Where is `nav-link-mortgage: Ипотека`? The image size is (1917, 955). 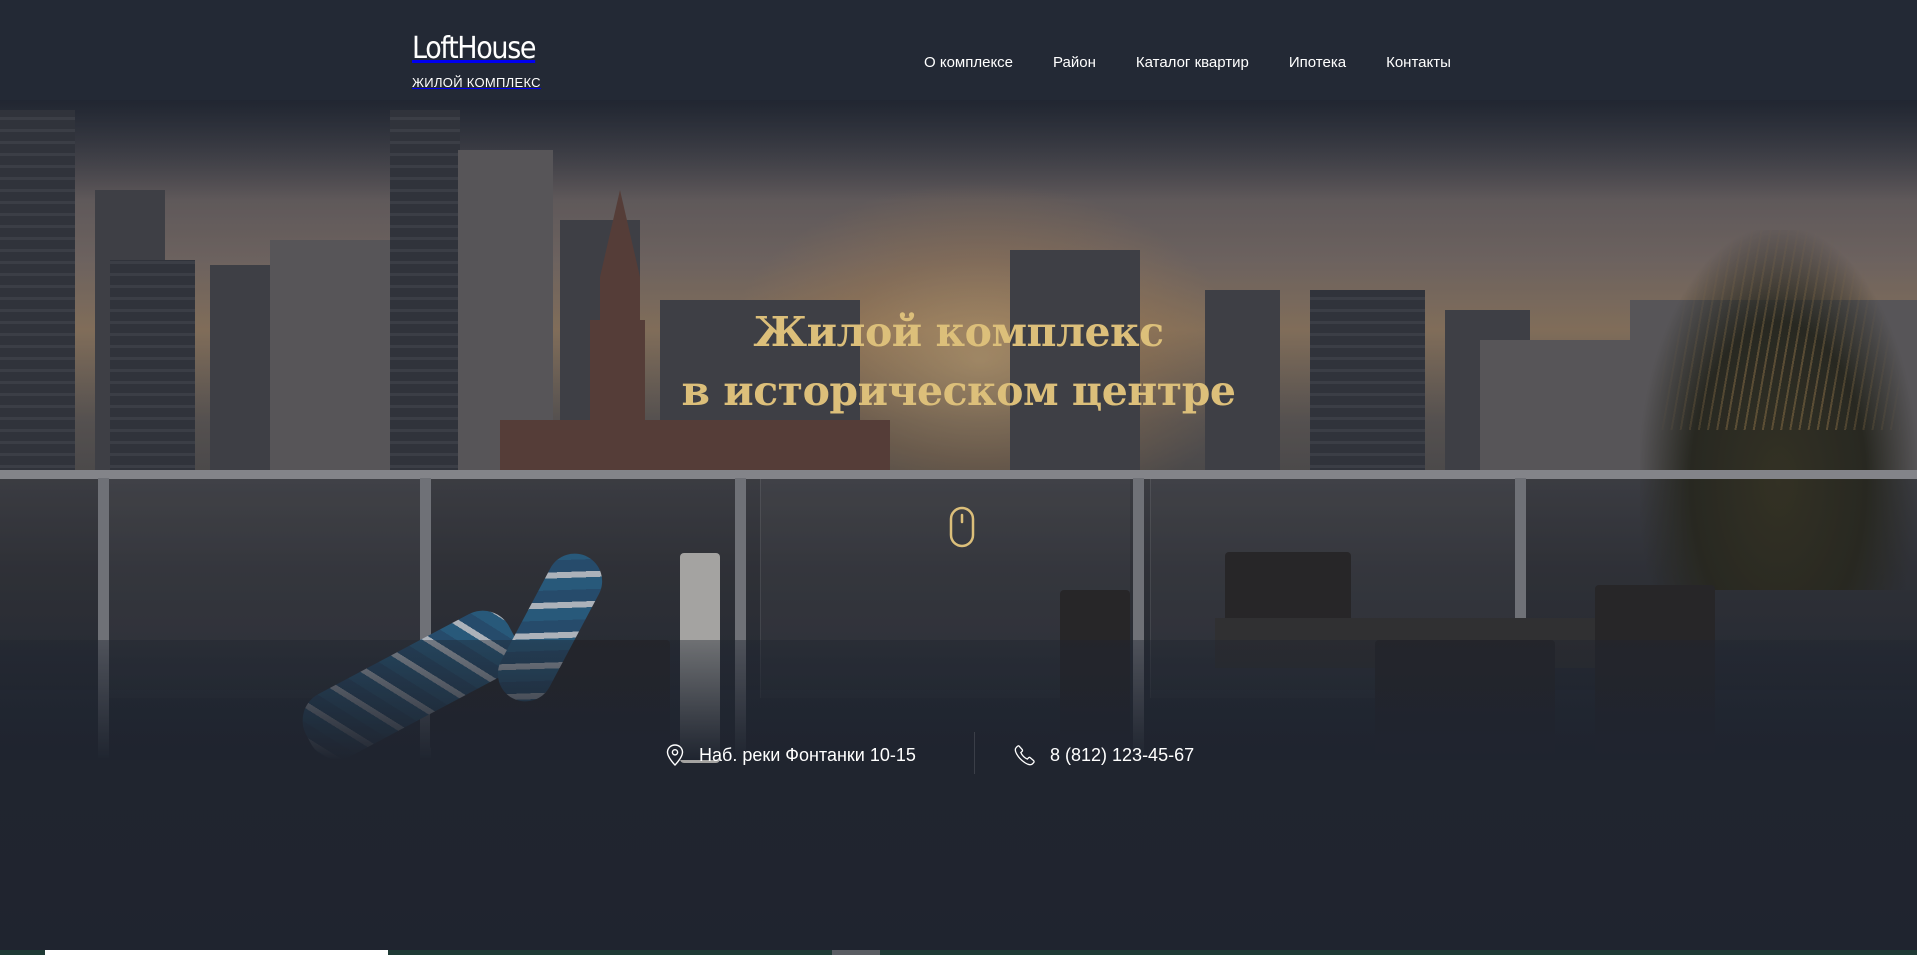 nav-link-mortgage: Ипотека is located at coordinates (1317, 63).